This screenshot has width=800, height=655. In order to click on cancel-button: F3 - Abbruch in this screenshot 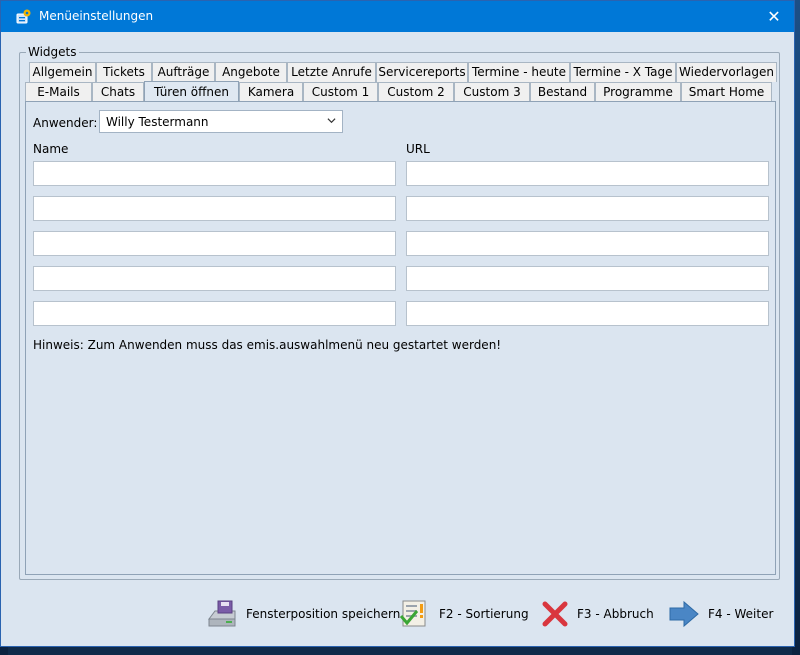, I will do `click(597, 614)`.